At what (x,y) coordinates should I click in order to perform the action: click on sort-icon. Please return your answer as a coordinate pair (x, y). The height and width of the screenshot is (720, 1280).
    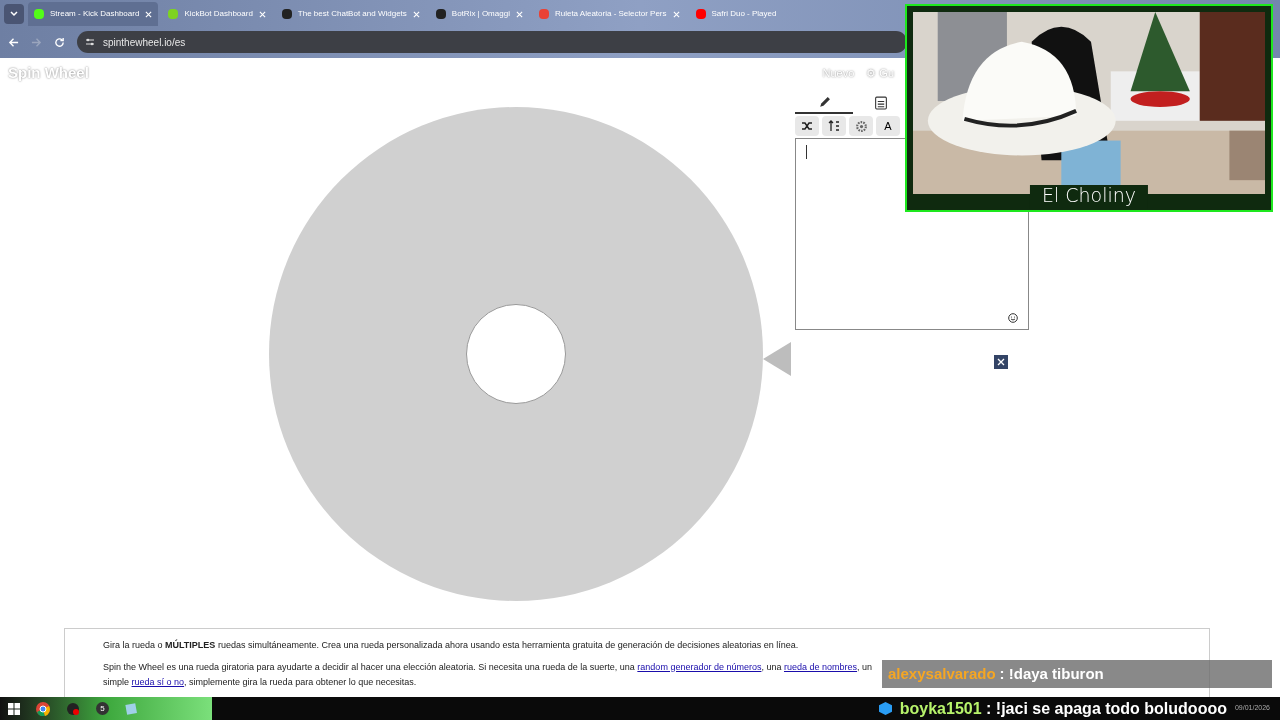
    Looking at the image, I should click on (834, 126).